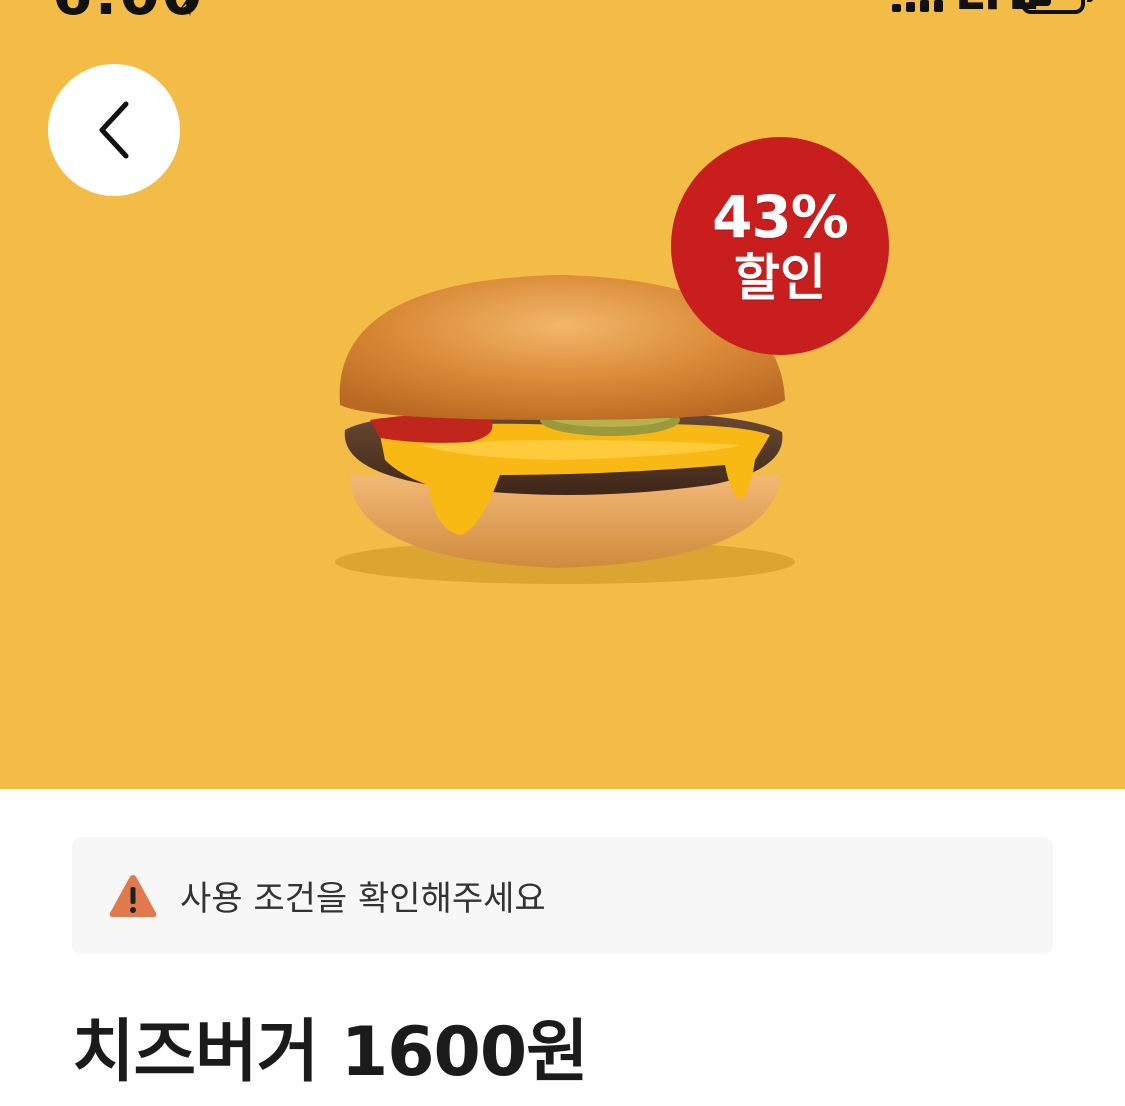  I want to click on location-arrow-icon, so click(186, 8).